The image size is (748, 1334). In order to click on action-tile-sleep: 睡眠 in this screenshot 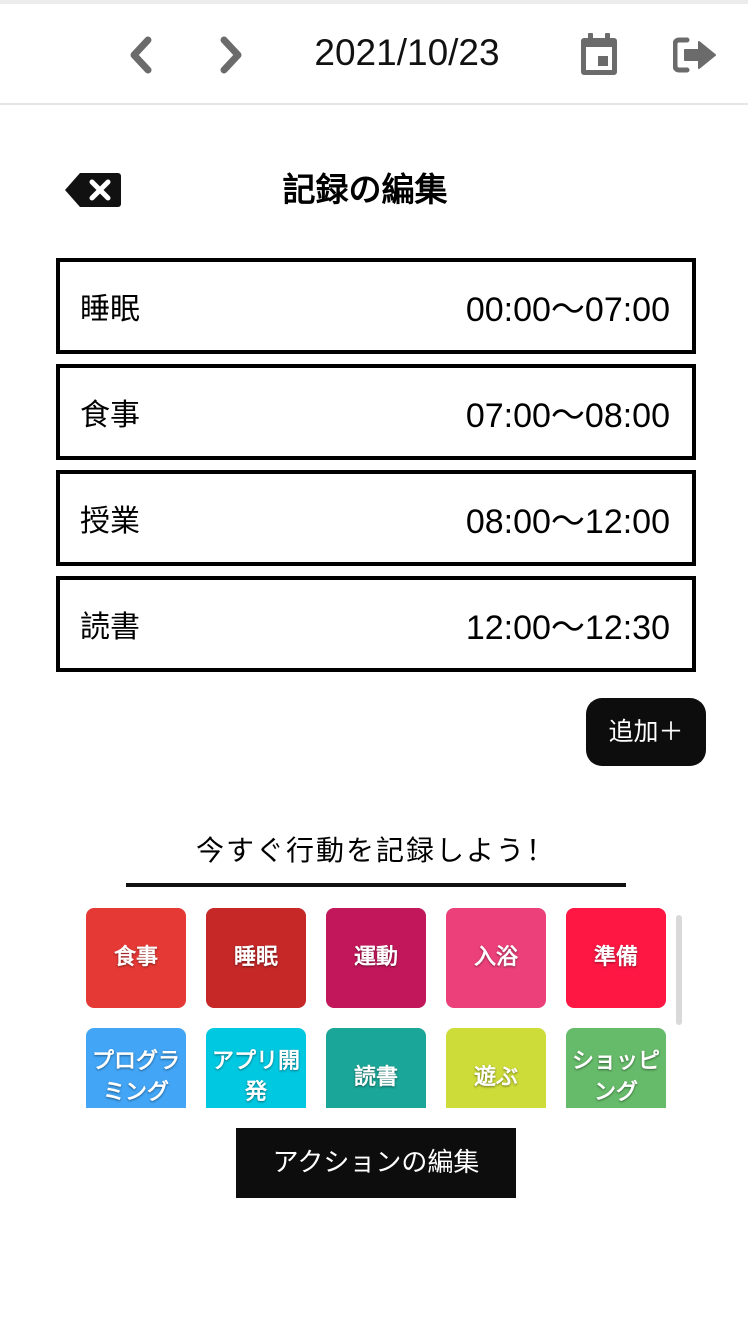, I will do `click(256, 958)`.